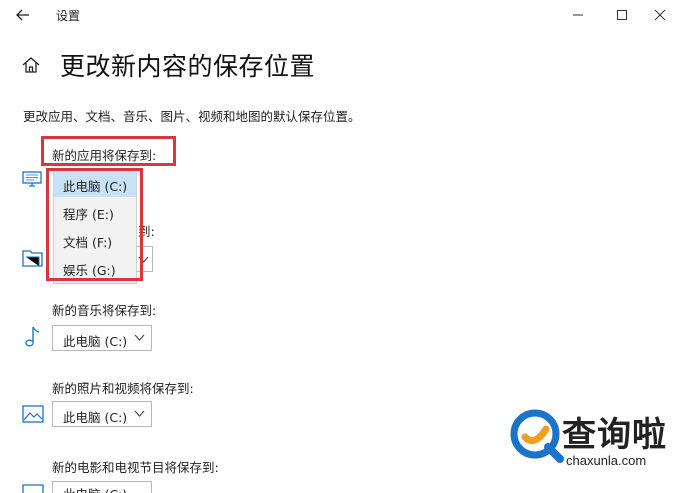 Image resolution: width=682 pixels, height=493 pixels. What do you see at coordinates (537, 436) in the screenshot?
I see `chaxunla-logo-icon` at bounding box center [537, 436].